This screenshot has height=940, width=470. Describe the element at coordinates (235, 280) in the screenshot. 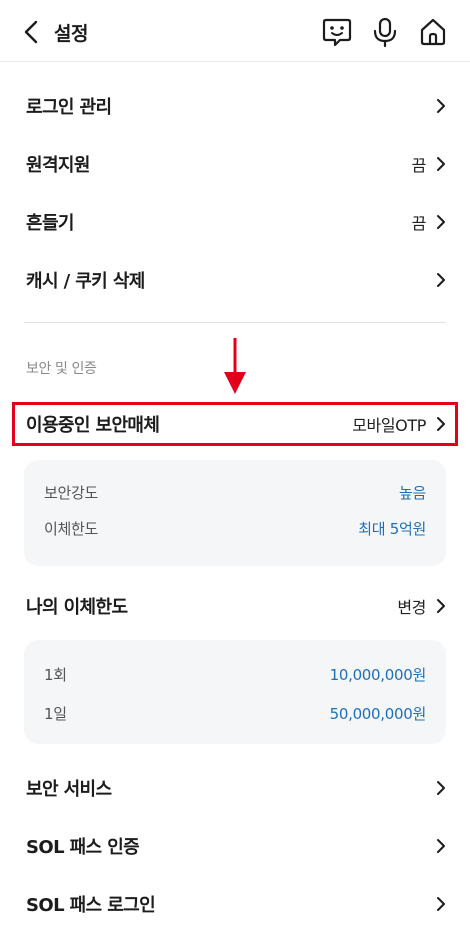

I see `menu-cache-cookie: 캐시 / 쿠키 삭제` at that location.